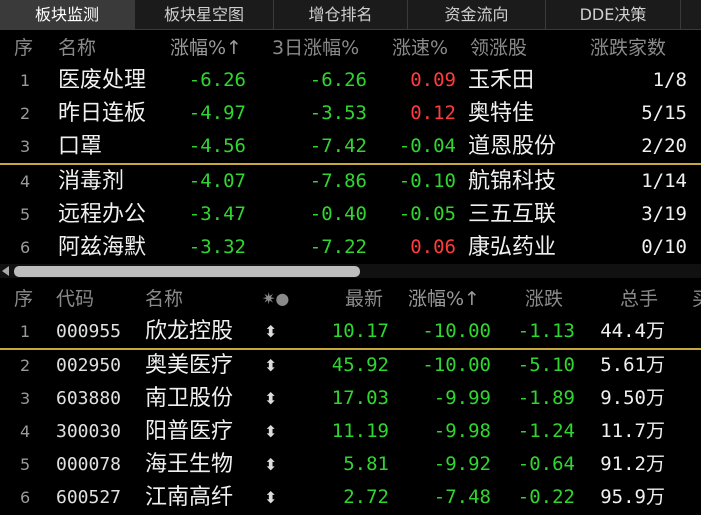  I want to click on col-header-more: 买, so click(696, 299).